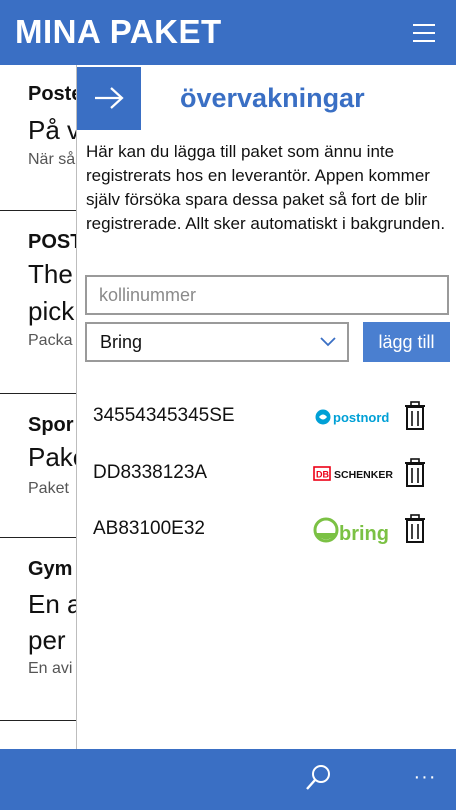  I want to click on postnord-logo: postnord, so click(353, 417).